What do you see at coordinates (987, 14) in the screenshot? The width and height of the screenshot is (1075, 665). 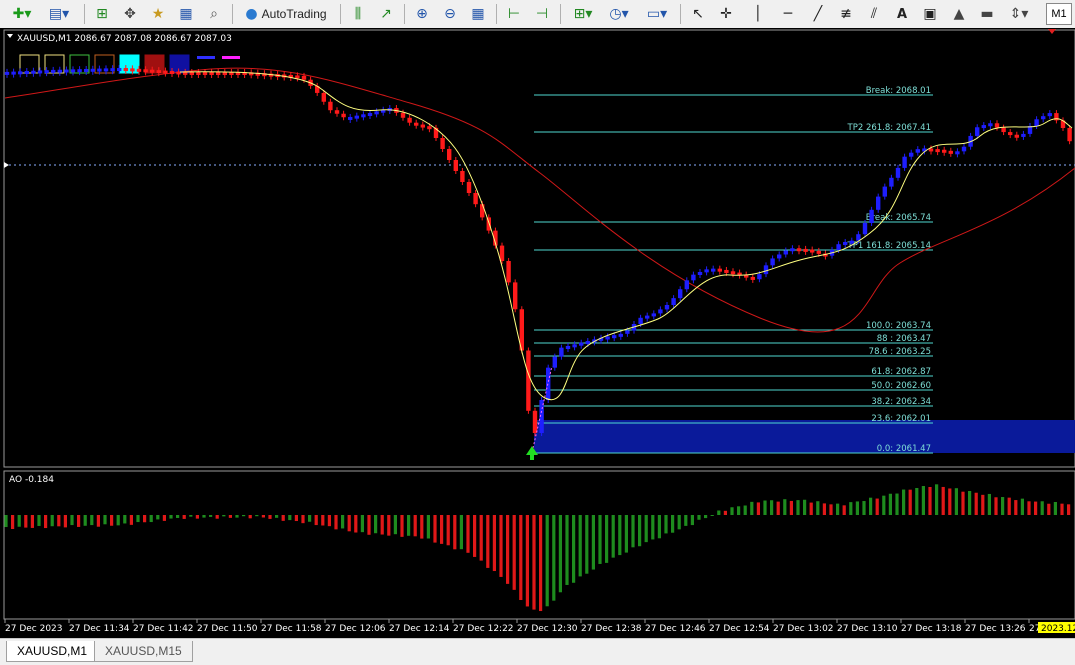 I see `rectangle-icon: ▬` at bounding box center [987, 14].